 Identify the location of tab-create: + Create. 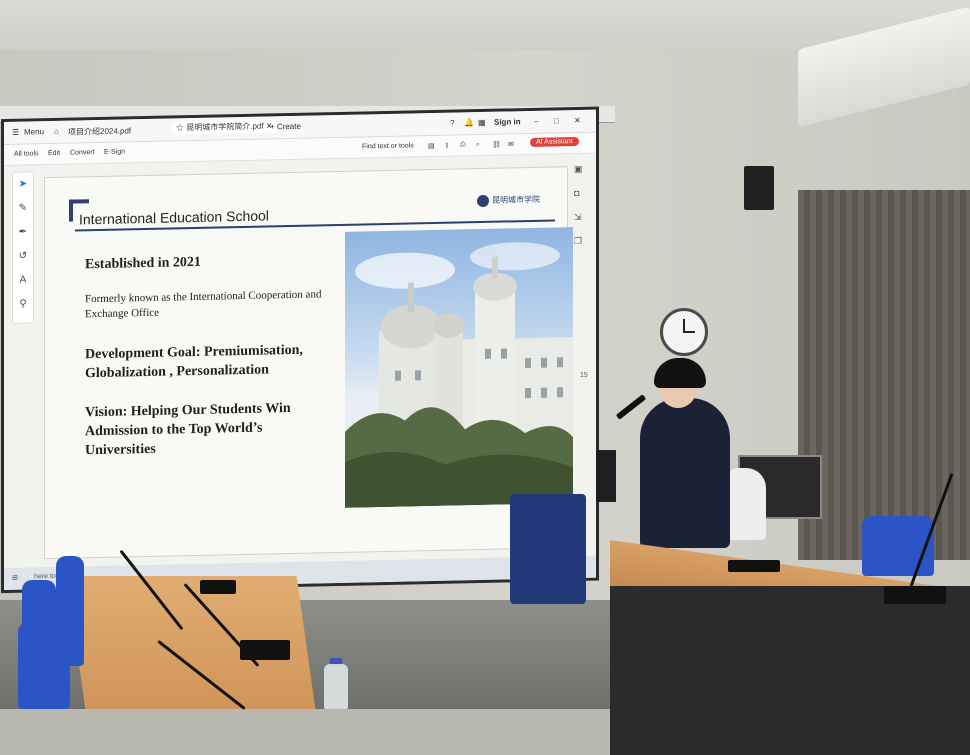
(285, 127).